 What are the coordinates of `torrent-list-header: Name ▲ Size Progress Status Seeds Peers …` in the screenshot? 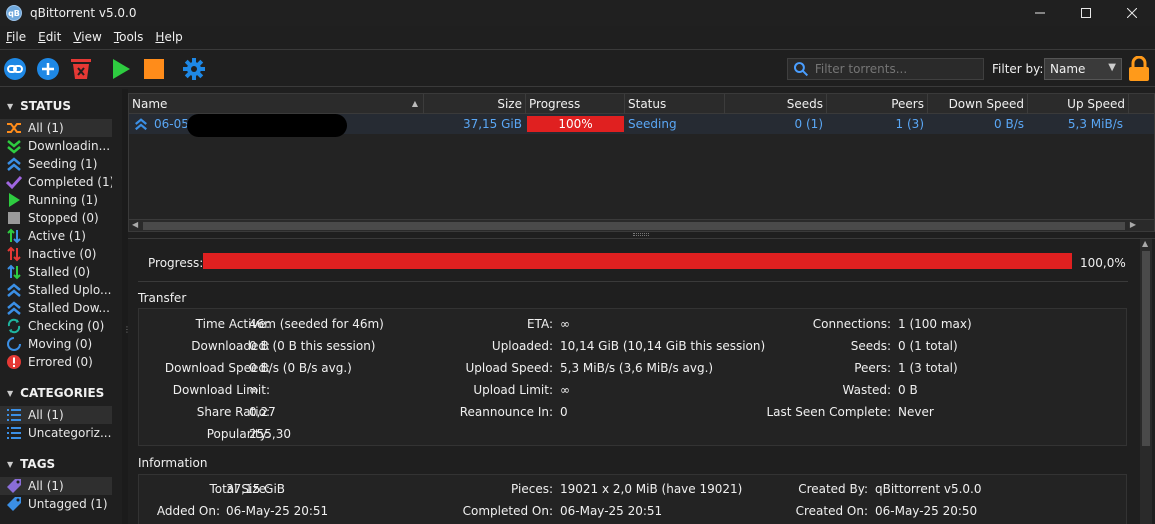 It's located at (641, 104).